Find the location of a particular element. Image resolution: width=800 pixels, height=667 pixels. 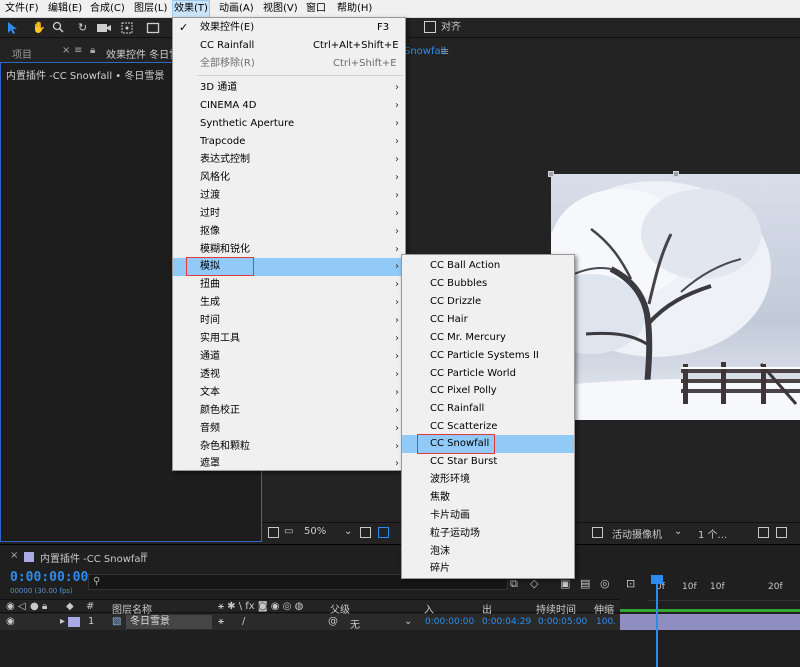

tab-timeline-comp: 内置插件 -CC Snowfall is located at coordinates (93, 557).